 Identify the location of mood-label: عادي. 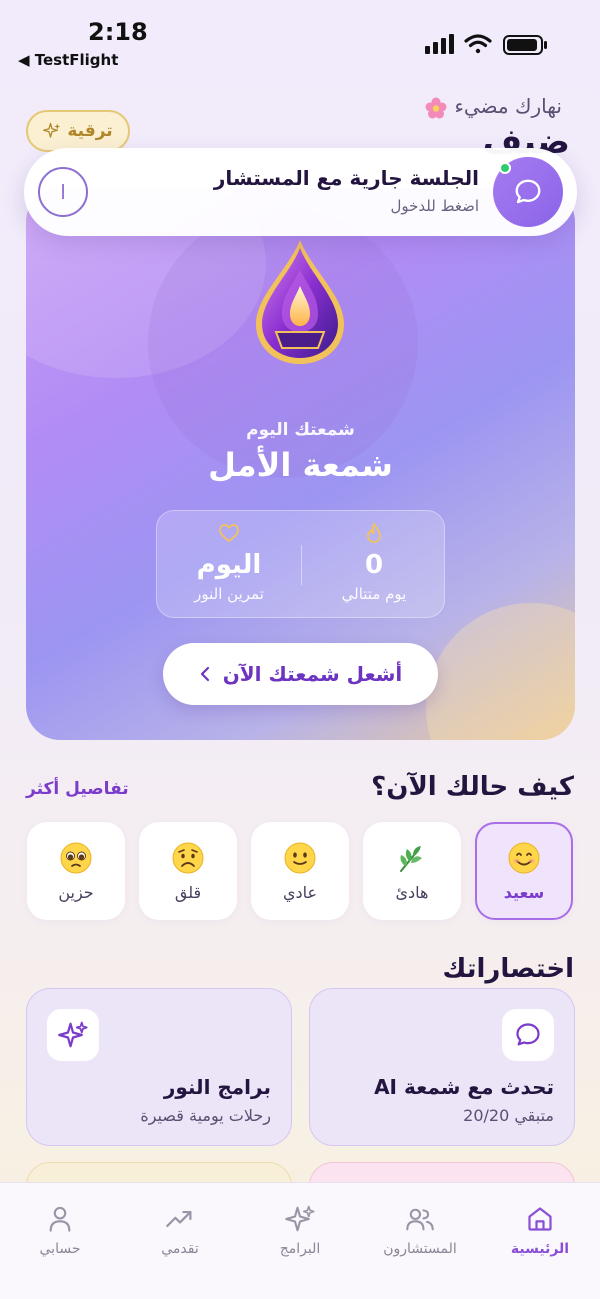
(300, 892).